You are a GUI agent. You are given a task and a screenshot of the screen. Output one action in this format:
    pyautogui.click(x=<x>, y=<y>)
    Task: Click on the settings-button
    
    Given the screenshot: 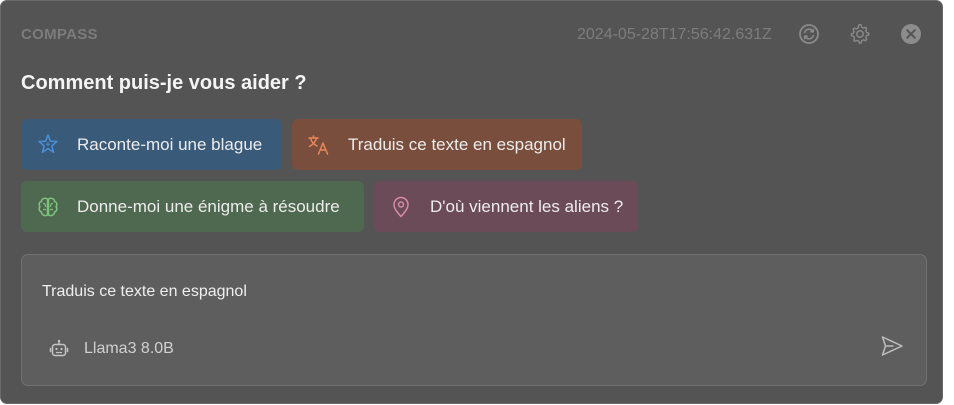 What is the action you would take?
    pyautogui.click(x=860, y=34)
    